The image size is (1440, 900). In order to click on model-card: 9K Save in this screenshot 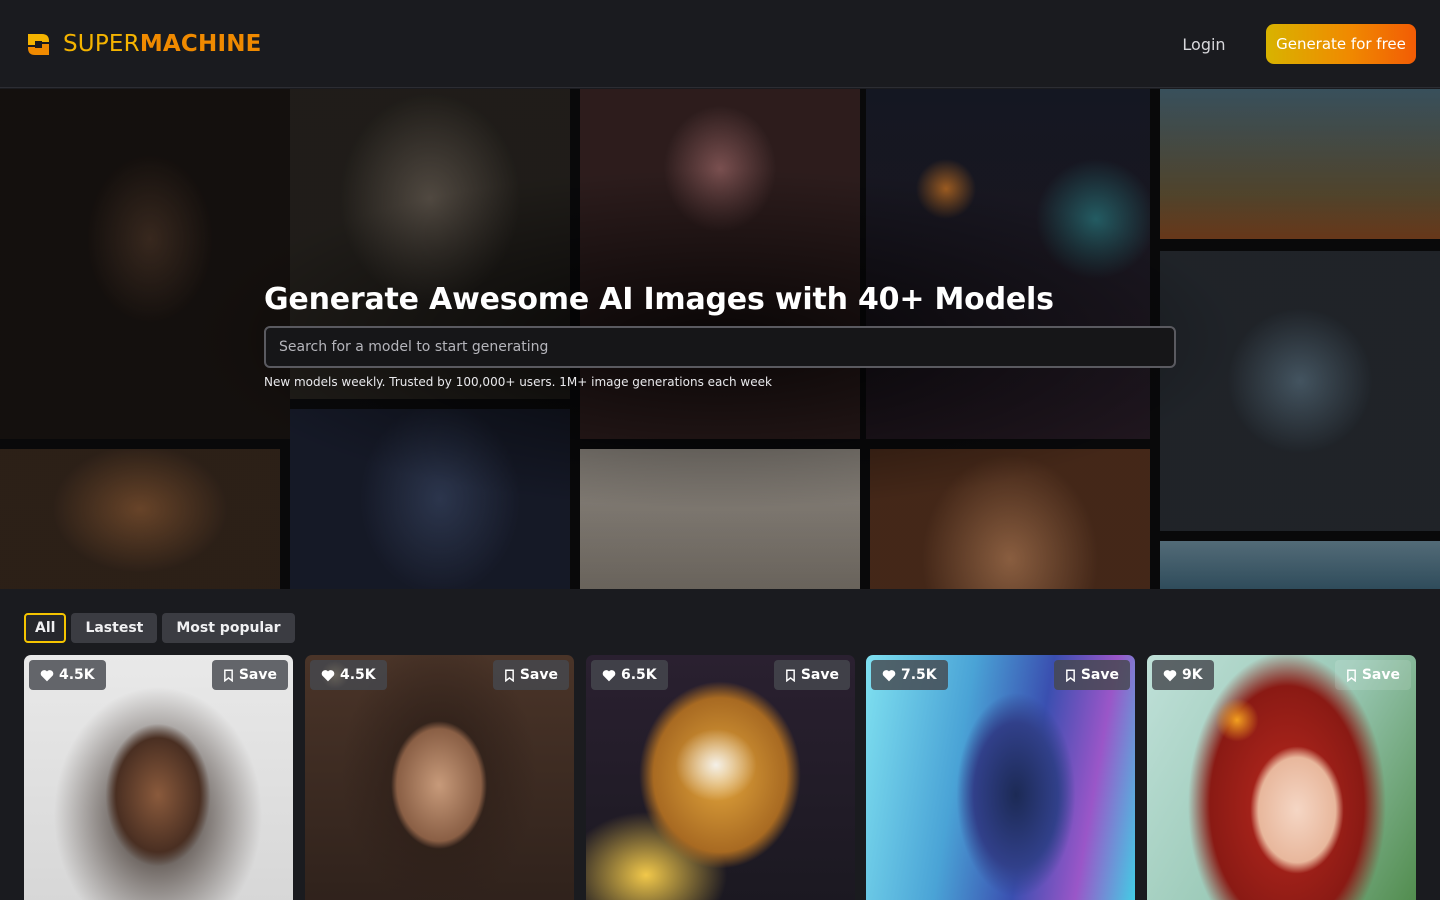, I will do `click(1281, 777)`.